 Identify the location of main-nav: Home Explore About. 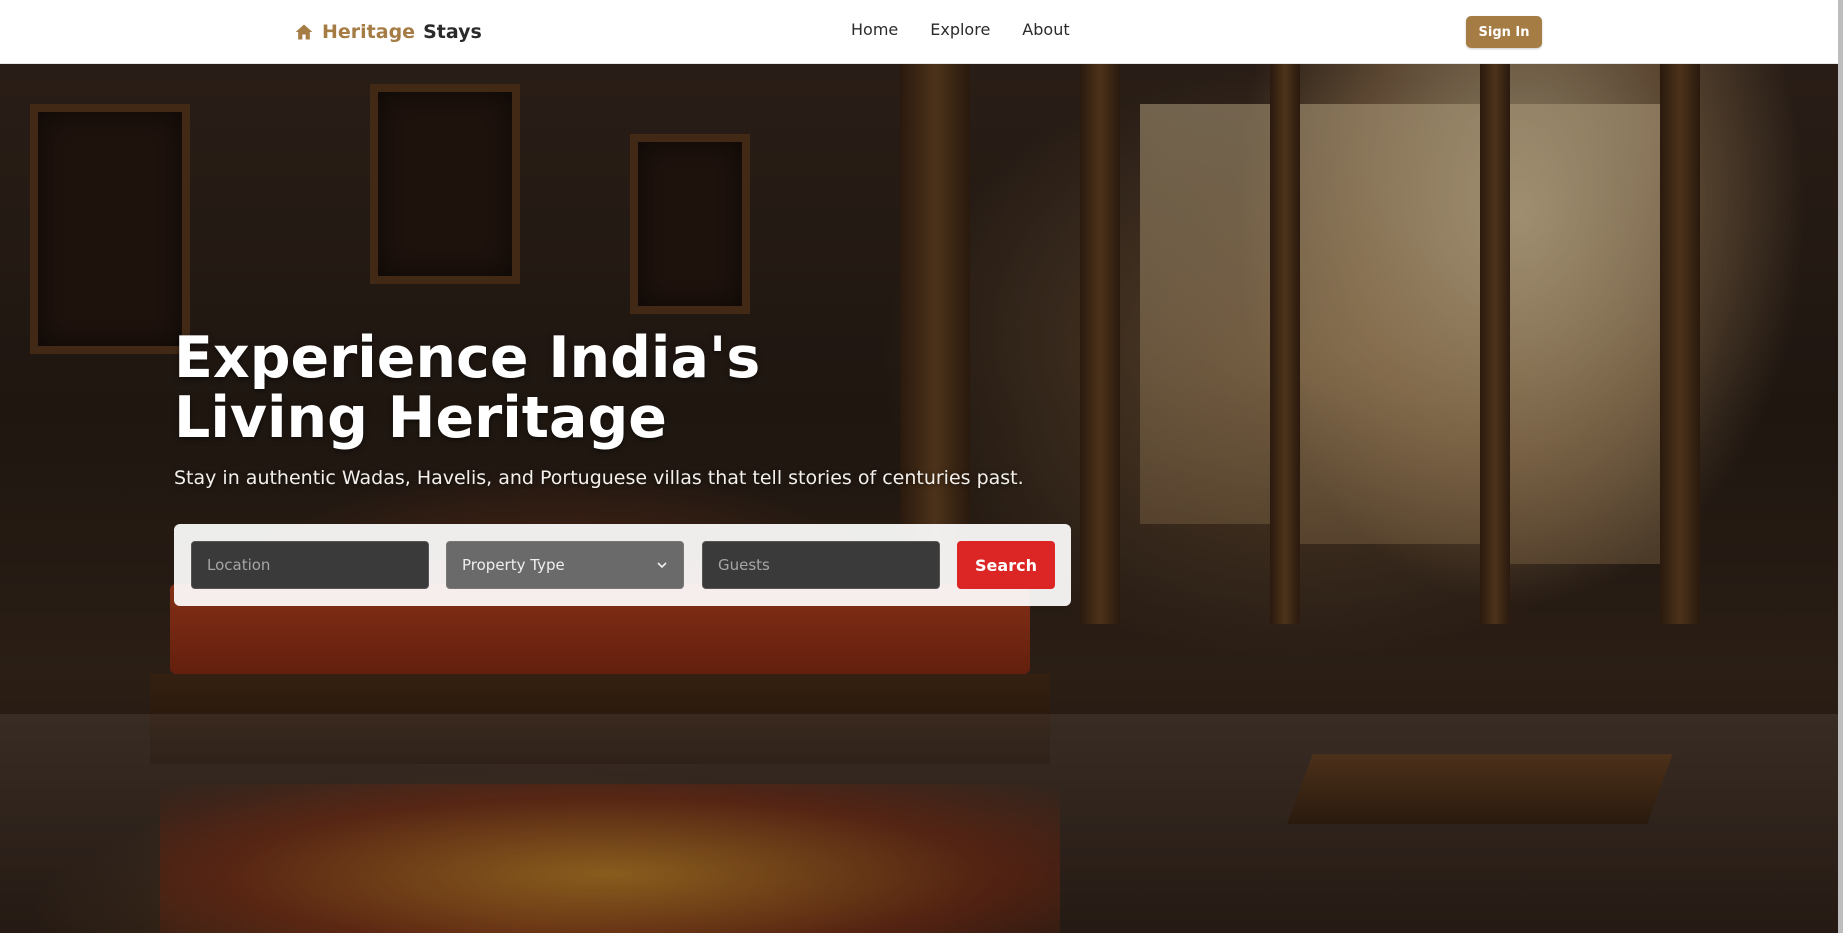
(960, 29).